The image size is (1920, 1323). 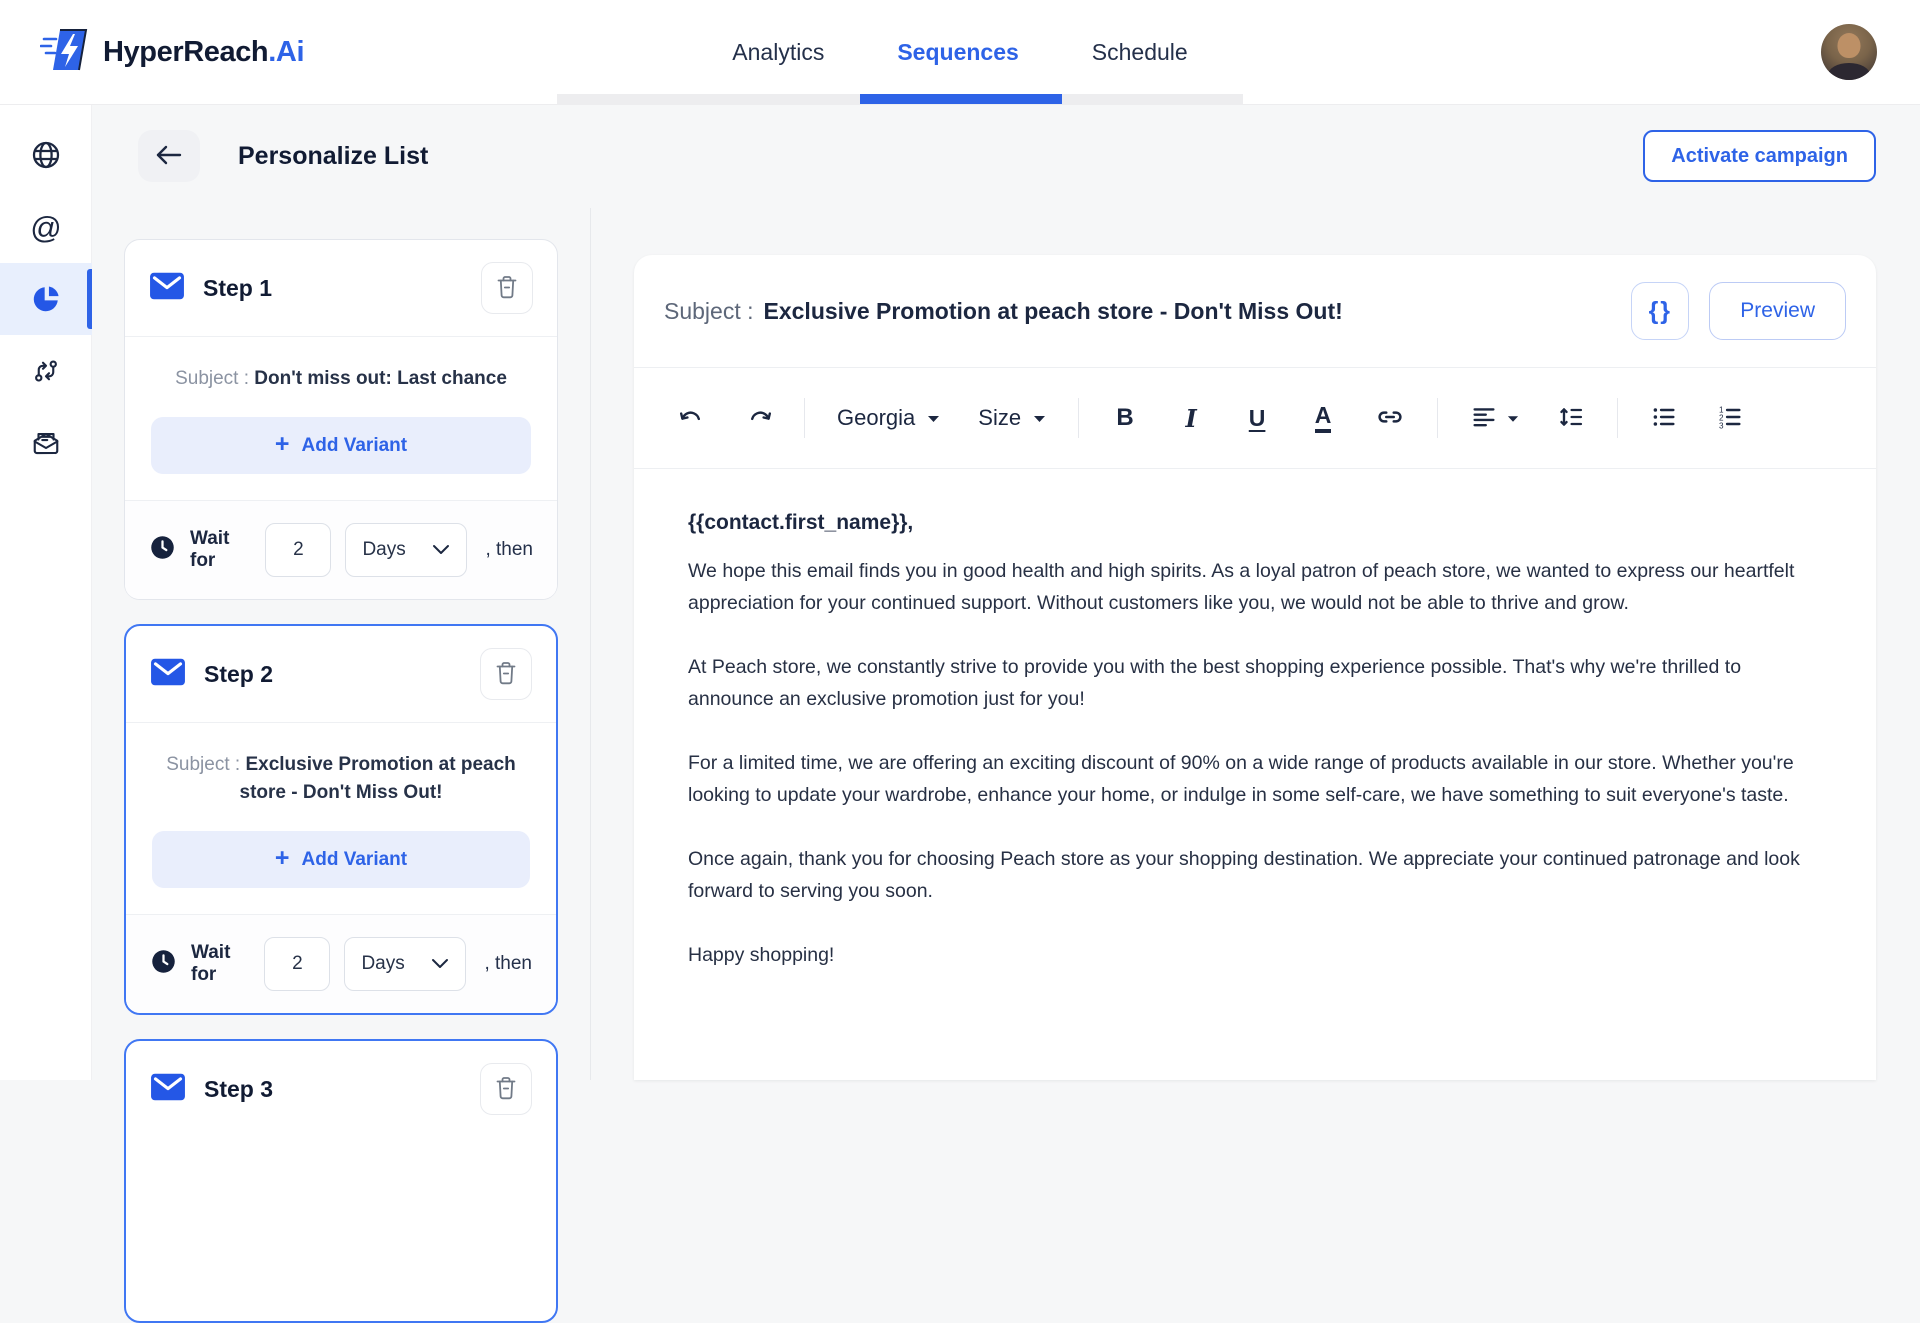 I want to click on align-left-icon, so click(x=1484, y=418).